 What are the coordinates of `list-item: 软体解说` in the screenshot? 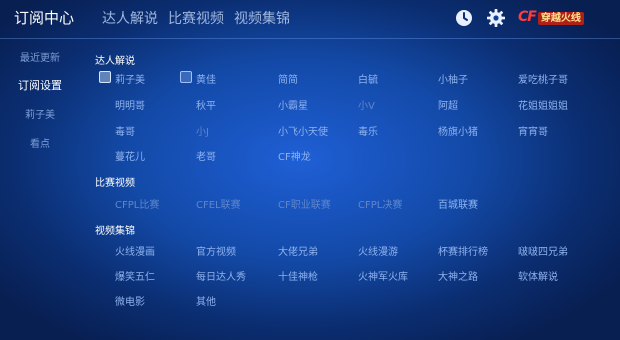 It's located at (538, 275).